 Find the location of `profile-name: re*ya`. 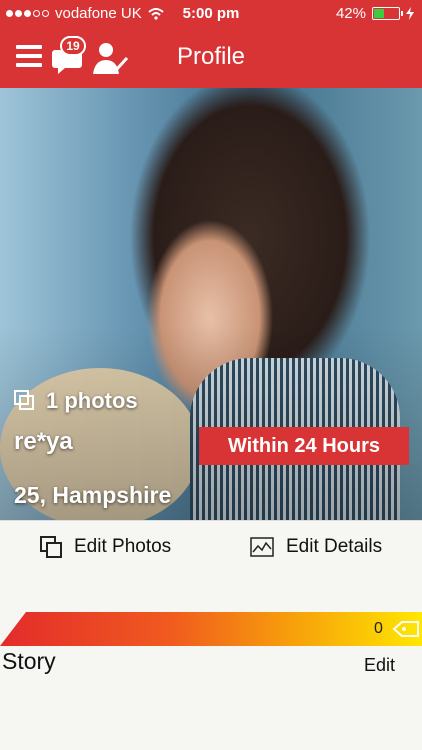

profile-name: re*ya is located at coordinates (43, 441).